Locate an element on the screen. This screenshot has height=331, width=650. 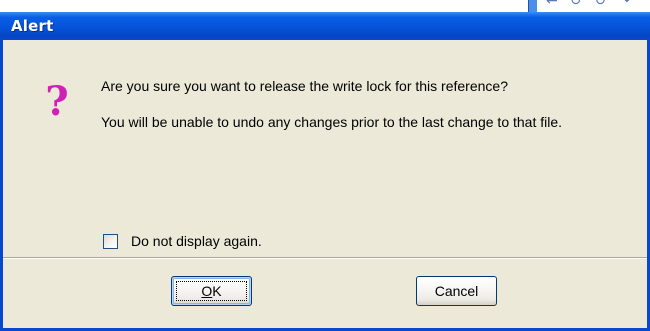
cancel-button: Cancel is located at coordinates (456, 291).